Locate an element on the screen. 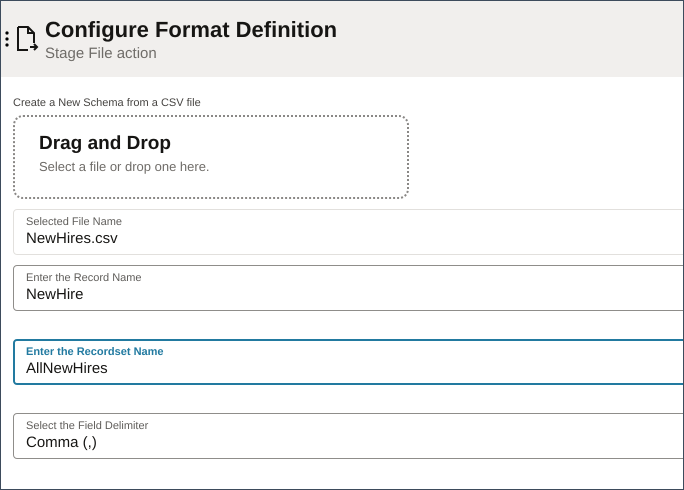 The width and height of the screenshot is (684, 490). field-value: AllNewHires is located at coordinates (67, 368).